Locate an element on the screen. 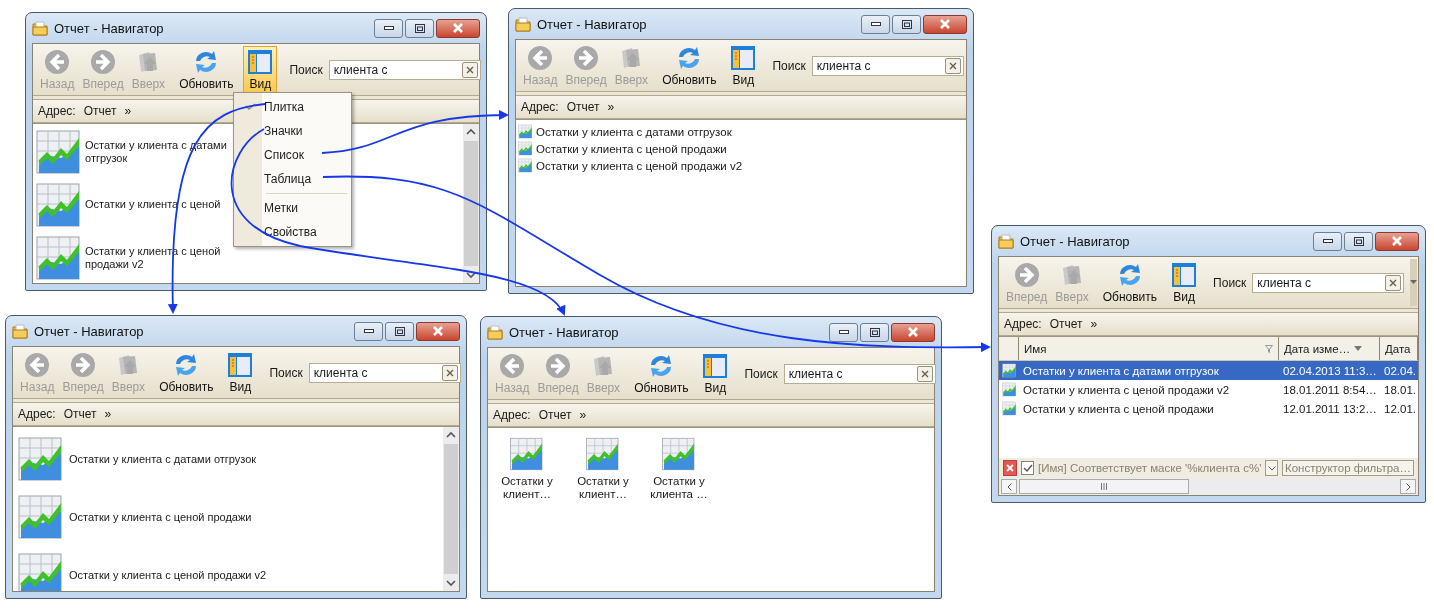 The height and width of the screenshot is (610, 1434). filter-checkbox is located at coordinates (1027, 468).